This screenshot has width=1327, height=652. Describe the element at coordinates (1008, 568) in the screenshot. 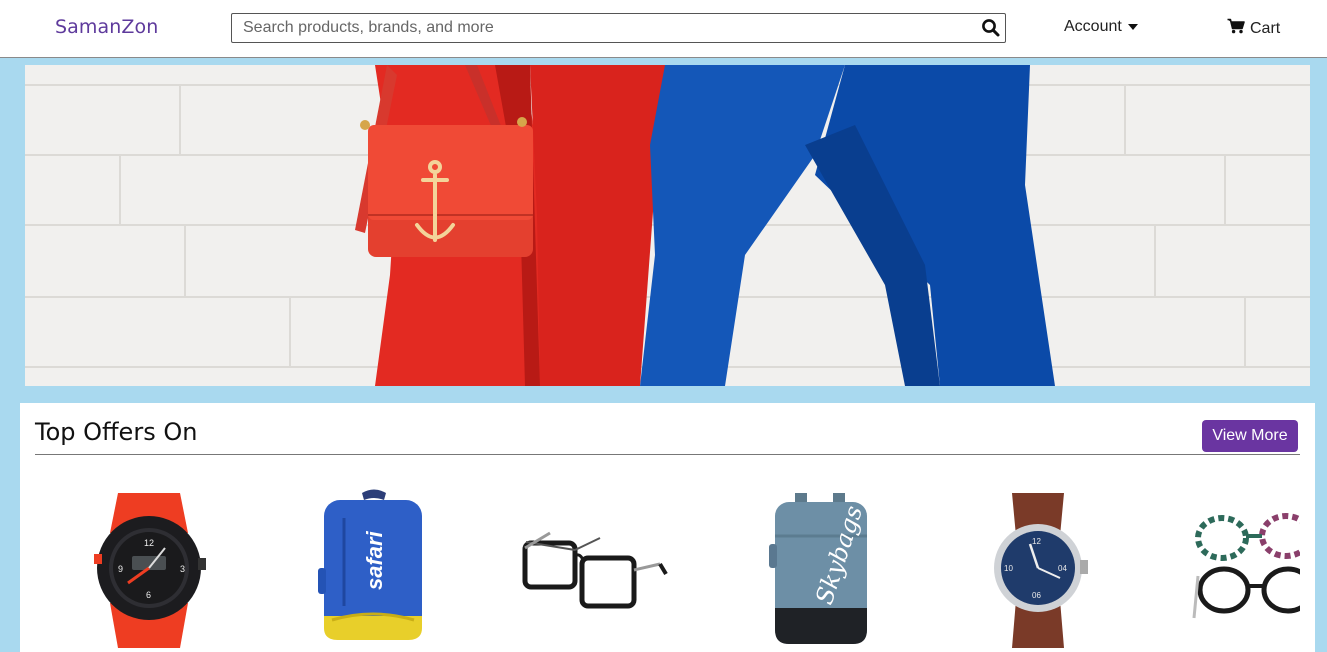

I see `svg-text: 10` at that location.